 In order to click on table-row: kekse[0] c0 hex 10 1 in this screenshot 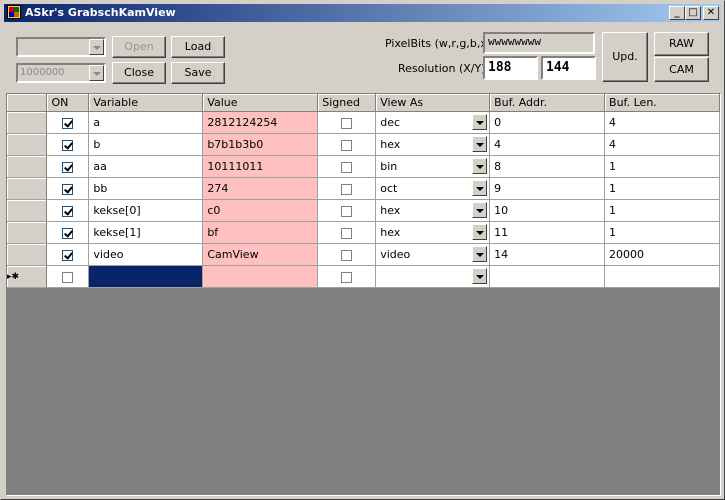, I will do `click(363, 210)`.